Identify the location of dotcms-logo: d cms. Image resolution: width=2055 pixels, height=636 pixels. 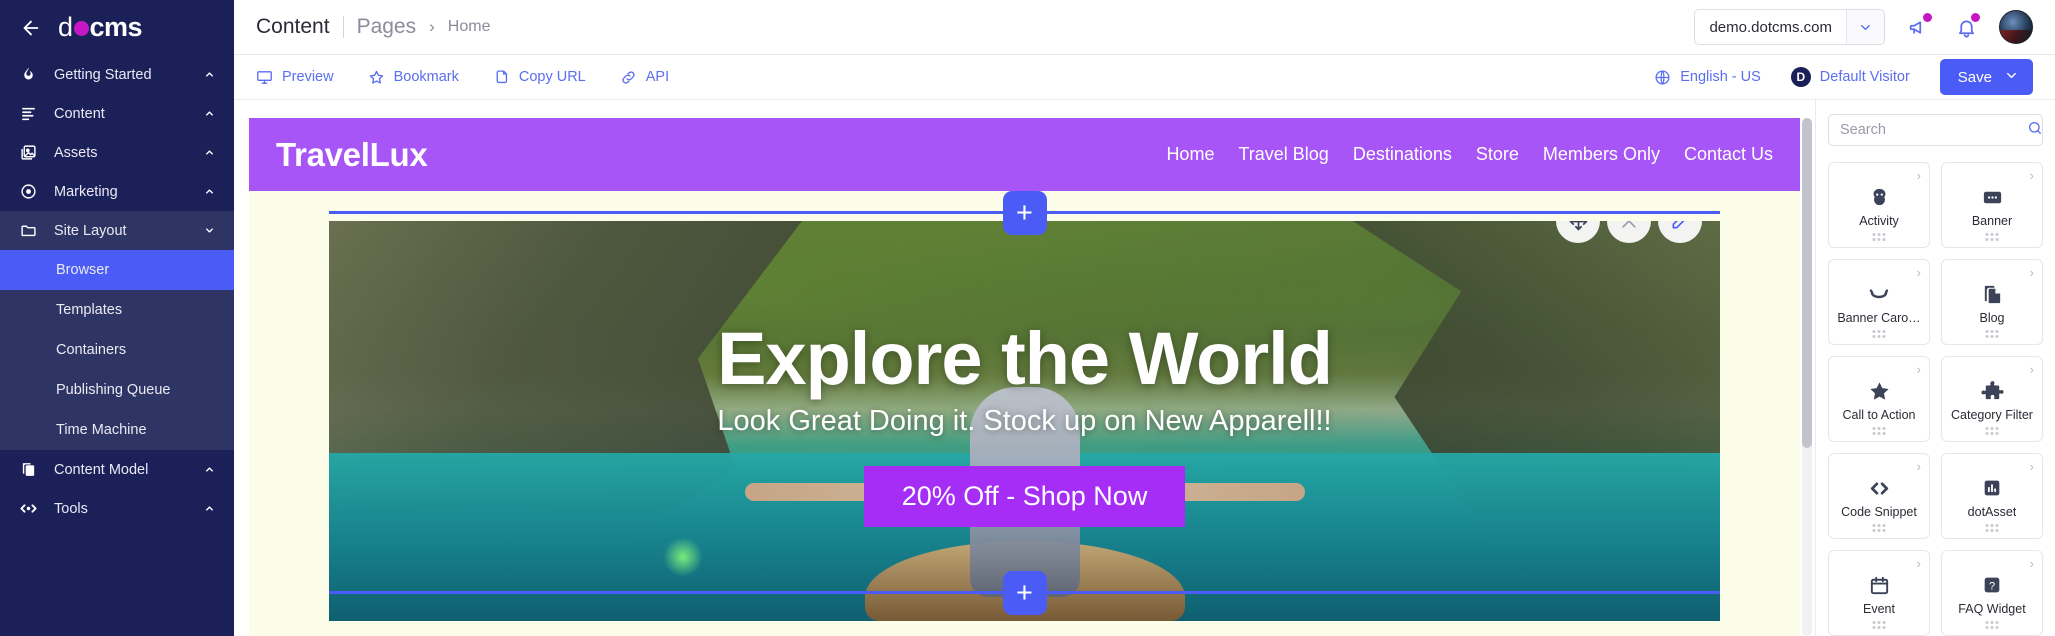
(100, 27).